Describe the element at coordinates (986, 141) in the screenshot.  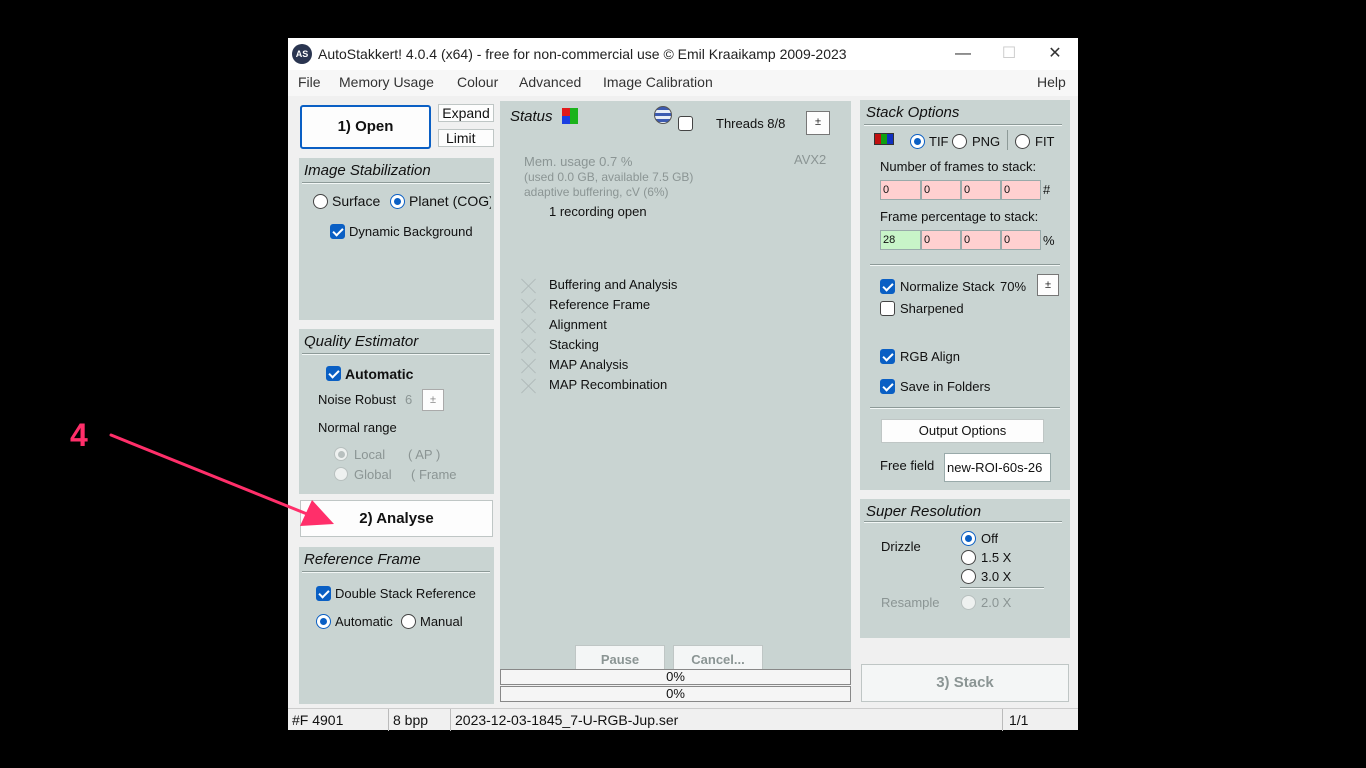
I see `png-label: PNG` at that location.